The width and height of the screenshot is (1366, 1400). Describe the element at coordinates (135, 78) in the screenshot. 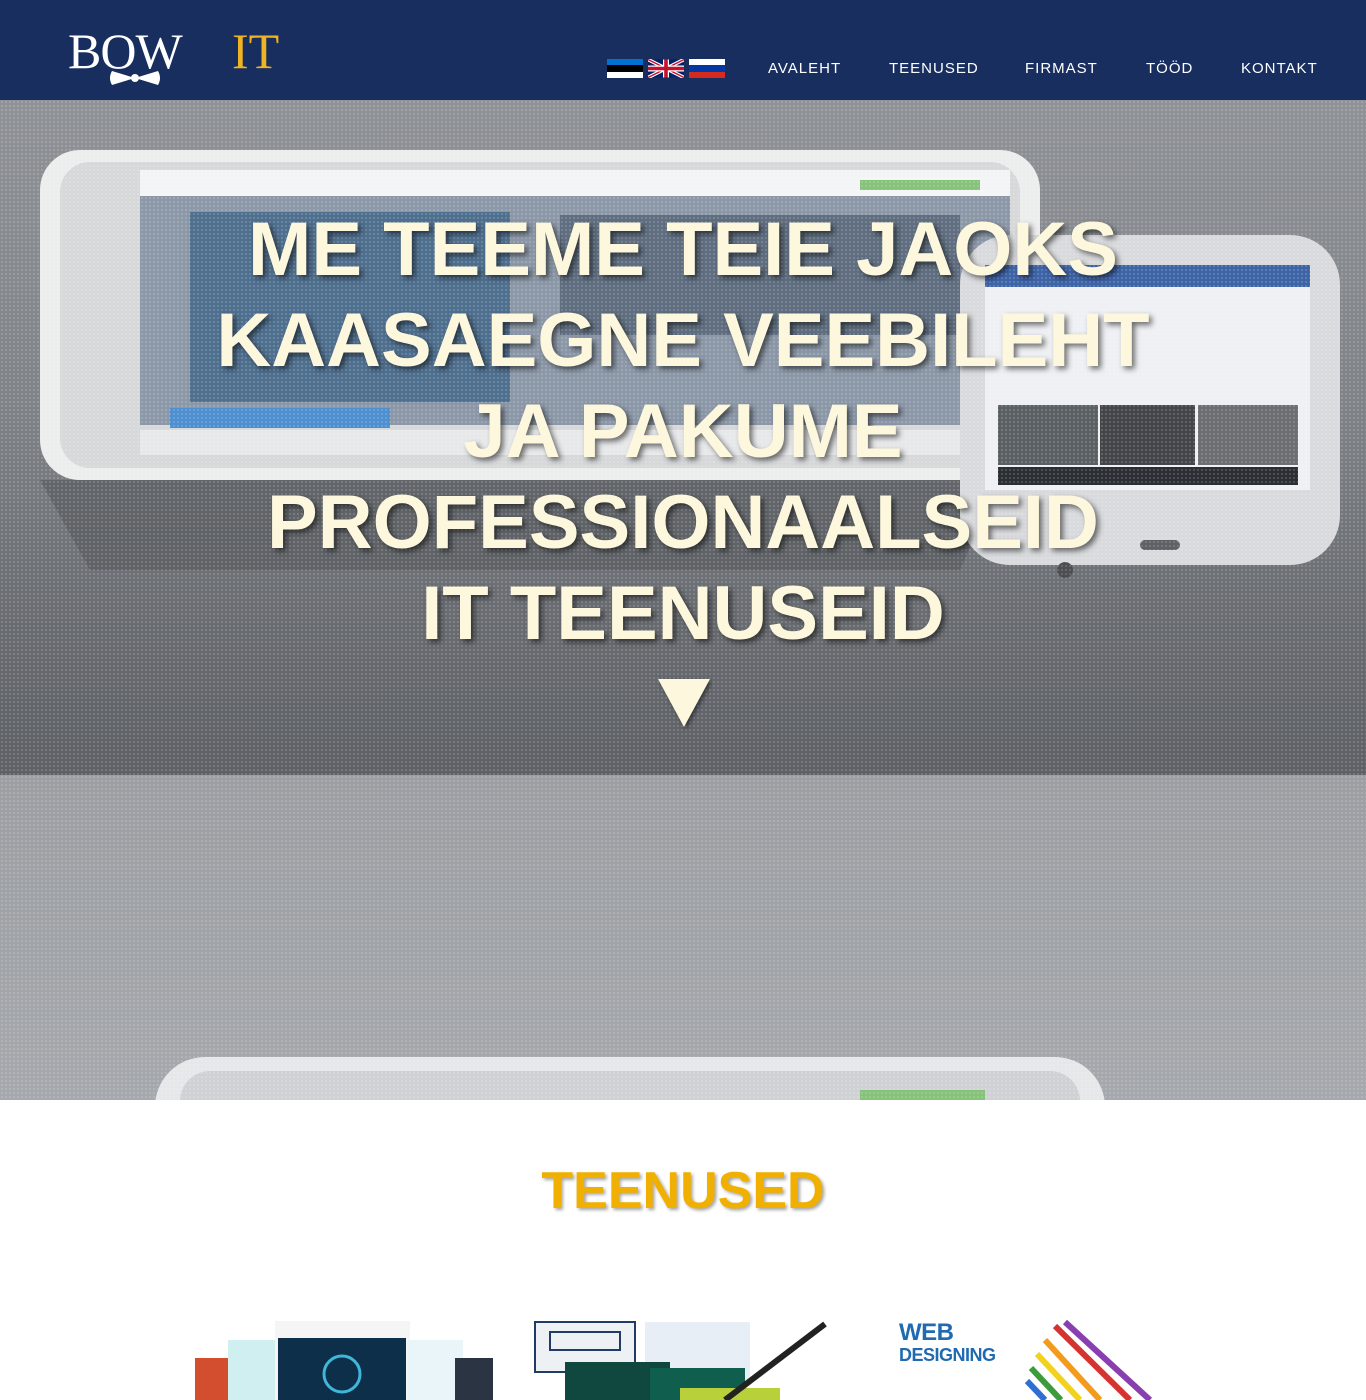

I see `bow-tie-icon` at that location.